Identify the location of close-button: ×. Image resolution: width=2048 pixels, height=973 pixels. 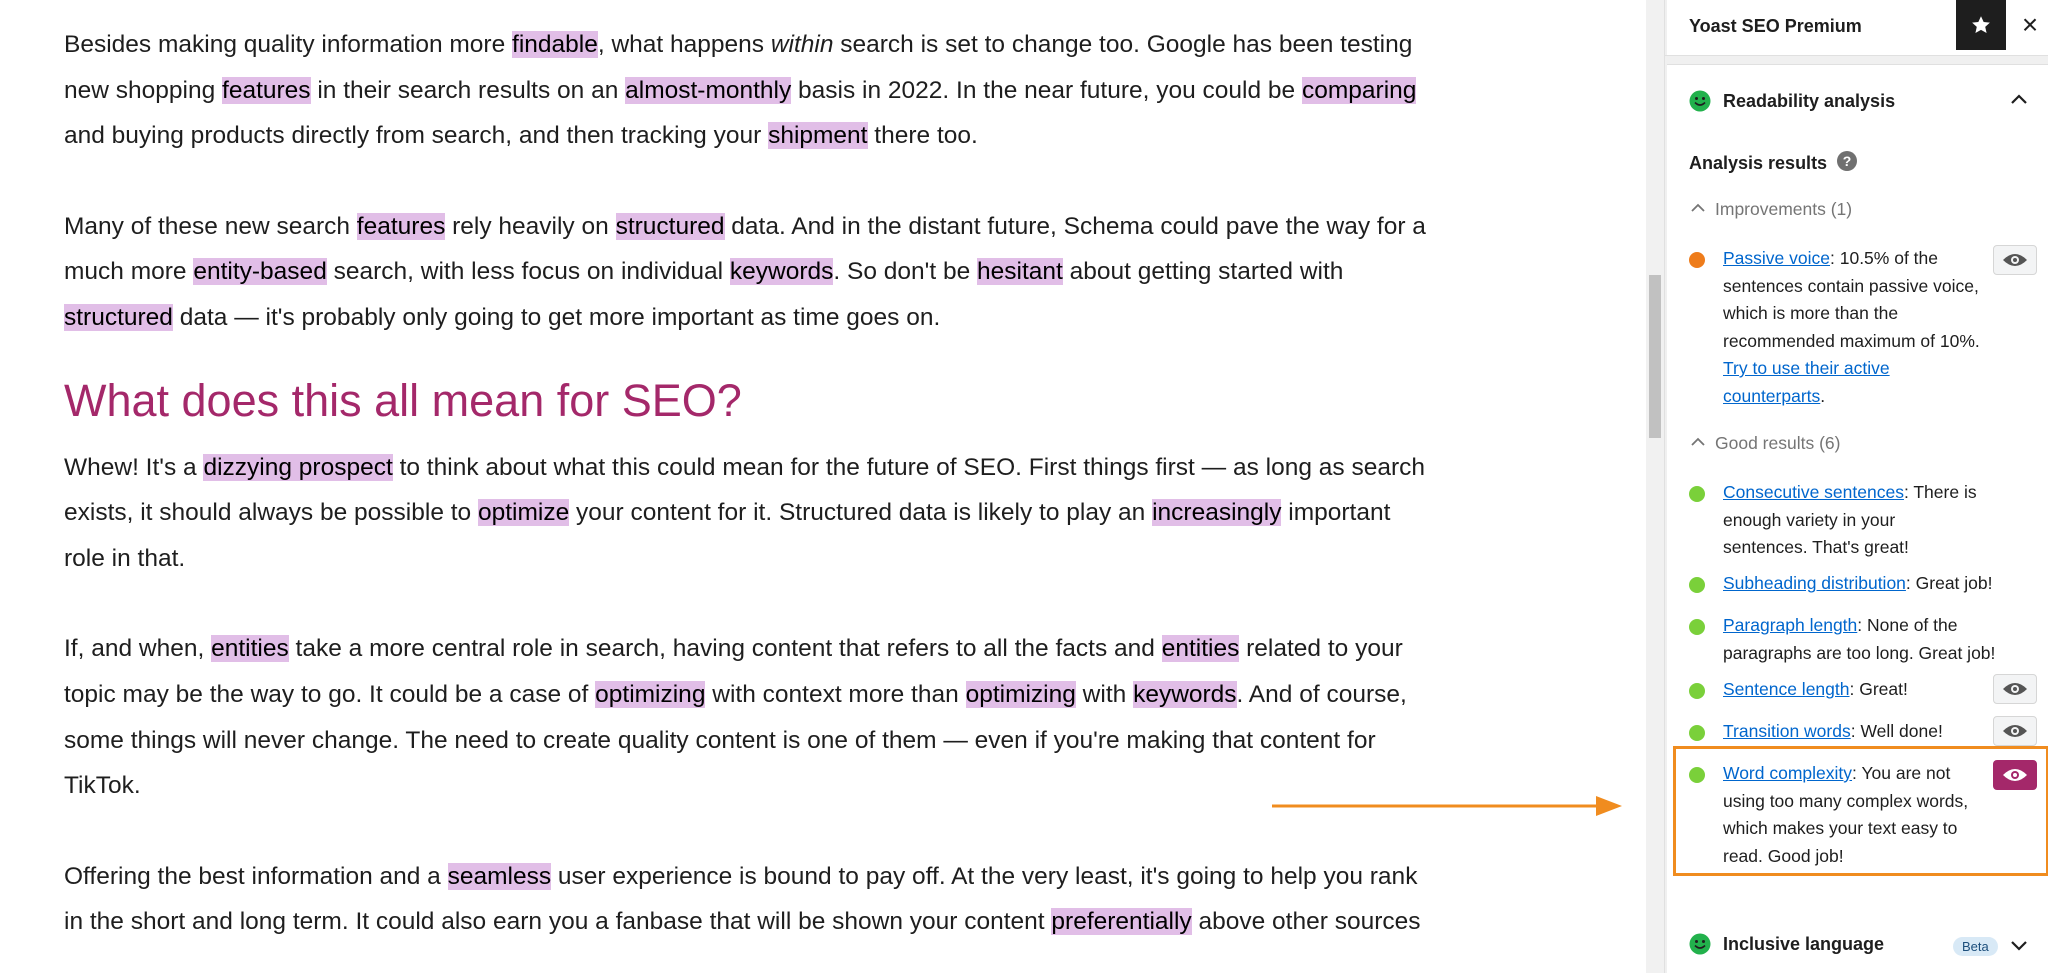
(2030, 24).